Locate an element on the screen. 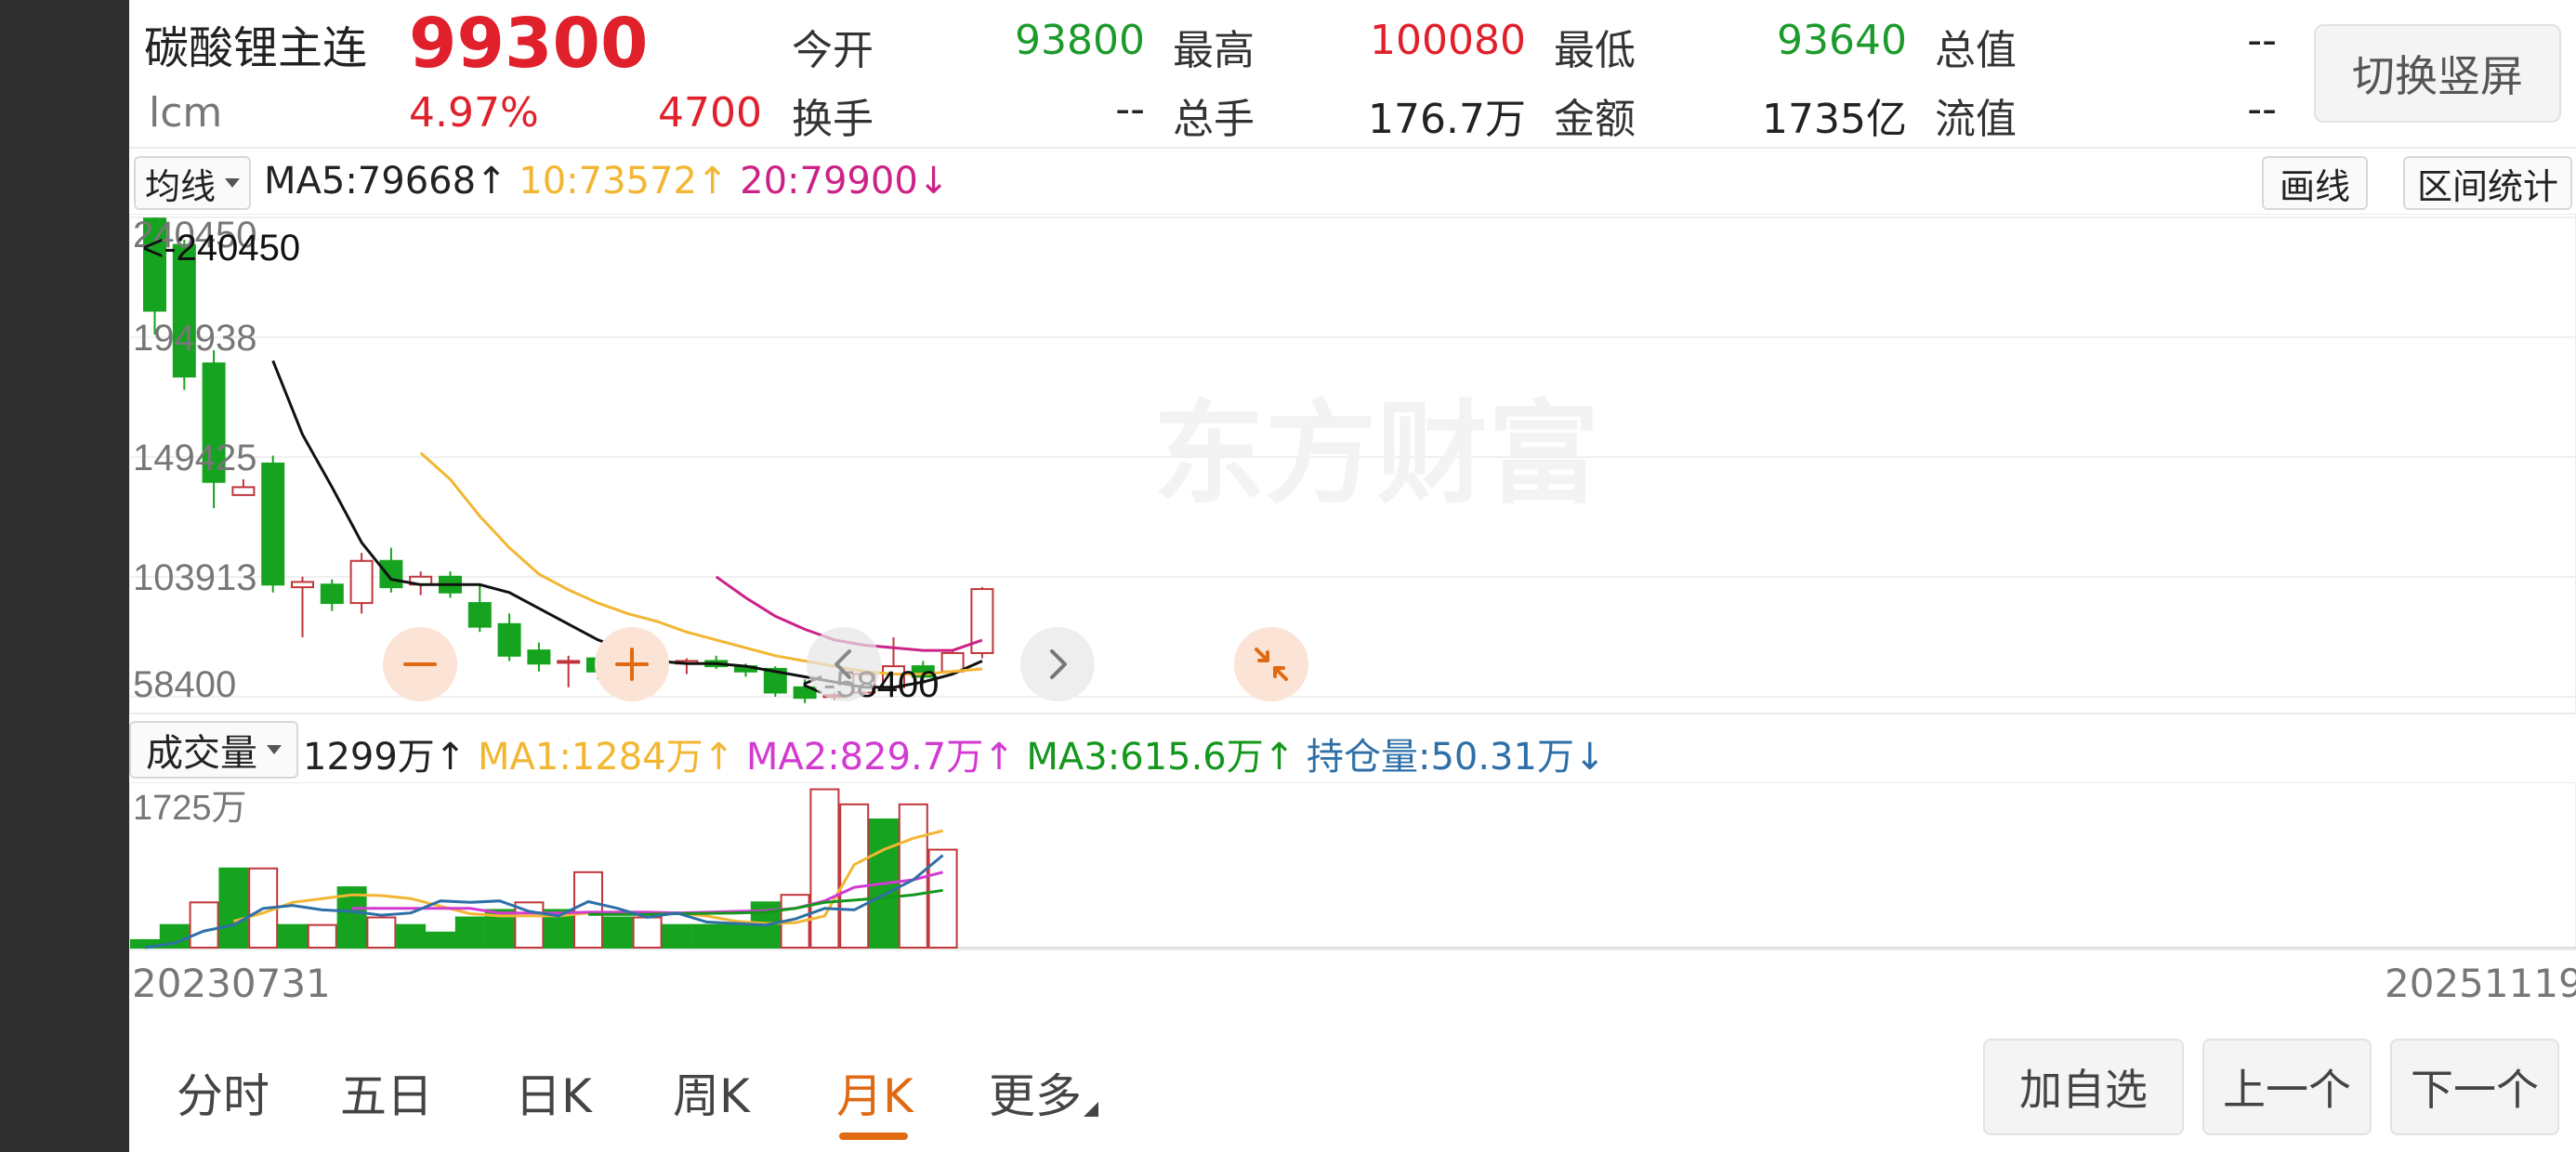 Image resolution: width=2576 pixels, height=1152 pixels. interval-stats-button: 区间统计 is located at coordinates (2487, 183).